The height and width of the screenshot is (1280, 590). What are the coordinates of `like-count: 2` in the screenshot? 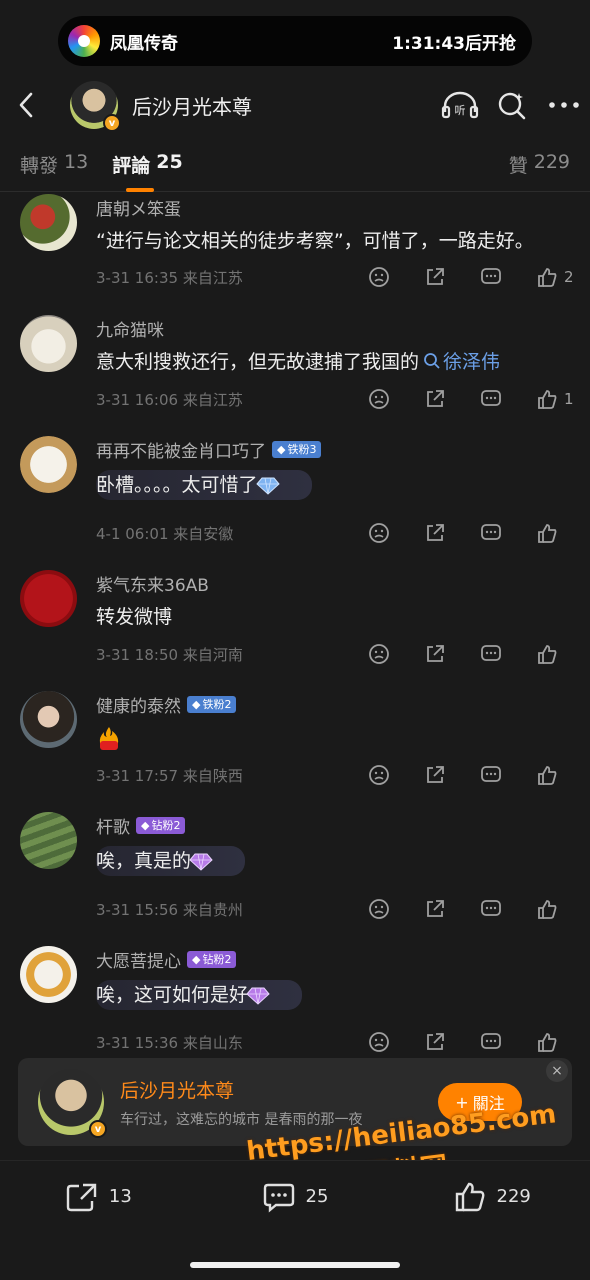 It's located at (569, 277).